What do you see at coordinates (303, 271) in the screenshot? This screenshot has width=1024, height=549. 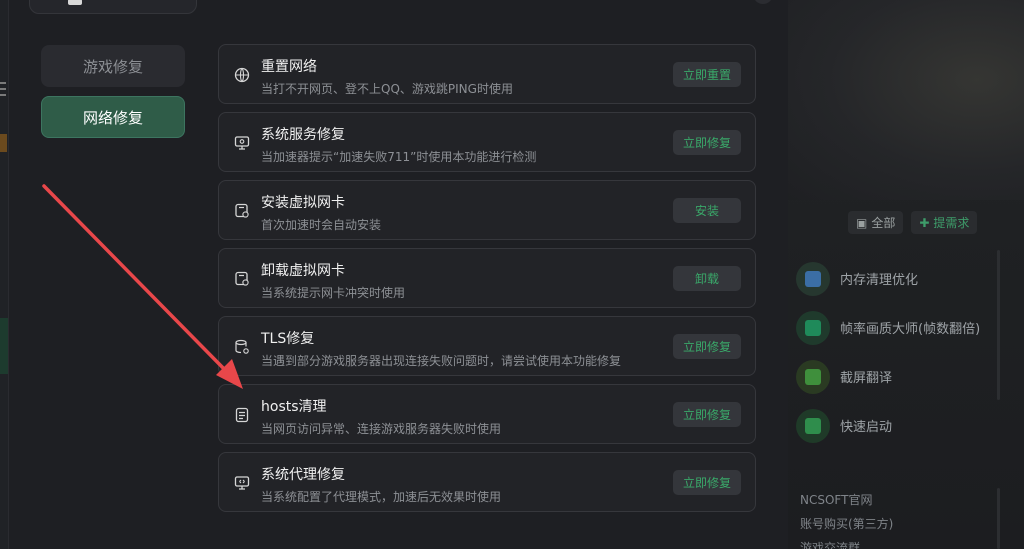 I see `repair-title: 卸载虚拟网卡` at bounding box center [303, 271].